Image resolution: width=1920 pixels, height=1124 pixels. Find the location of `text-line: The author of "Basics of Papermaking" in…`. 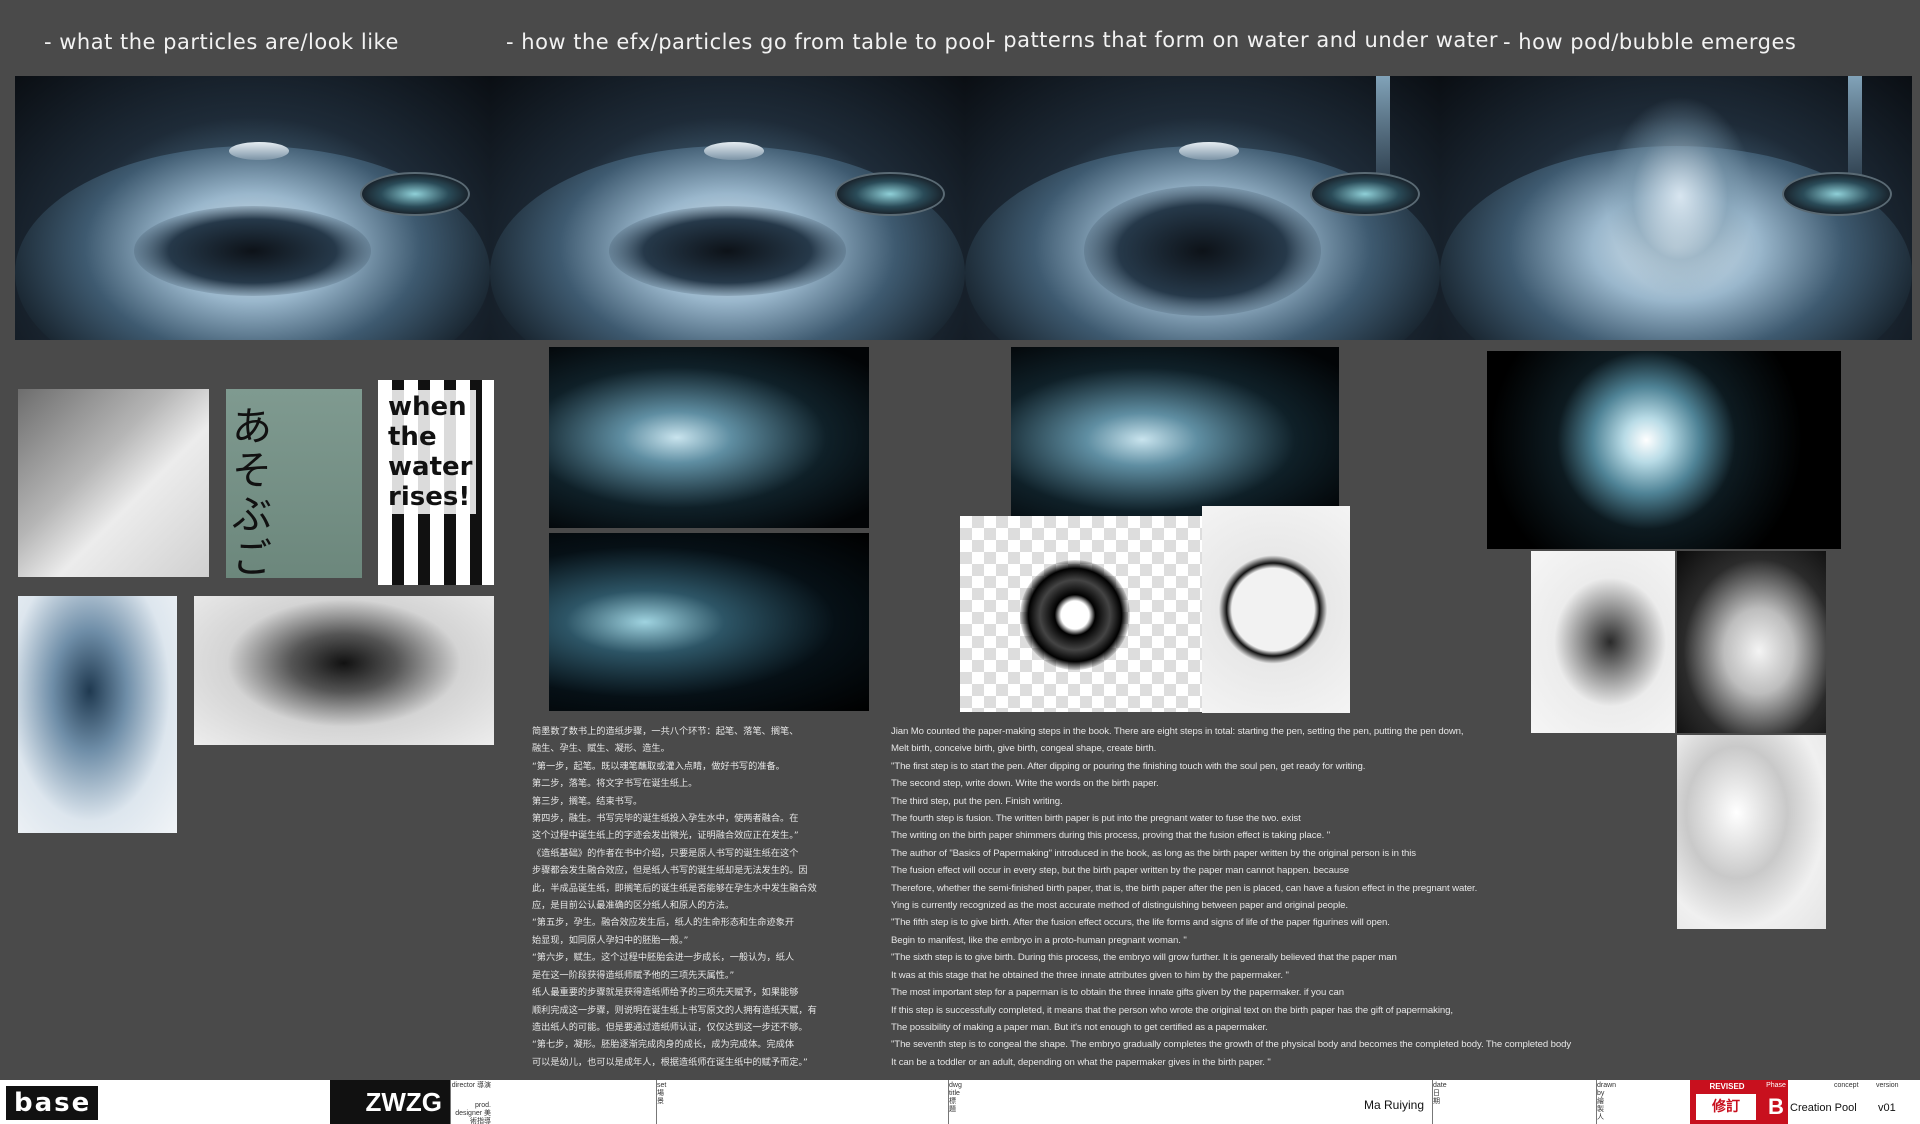

text-line: The author of "Basics of Papermaking" in… is located at coordinates (1153, 853).